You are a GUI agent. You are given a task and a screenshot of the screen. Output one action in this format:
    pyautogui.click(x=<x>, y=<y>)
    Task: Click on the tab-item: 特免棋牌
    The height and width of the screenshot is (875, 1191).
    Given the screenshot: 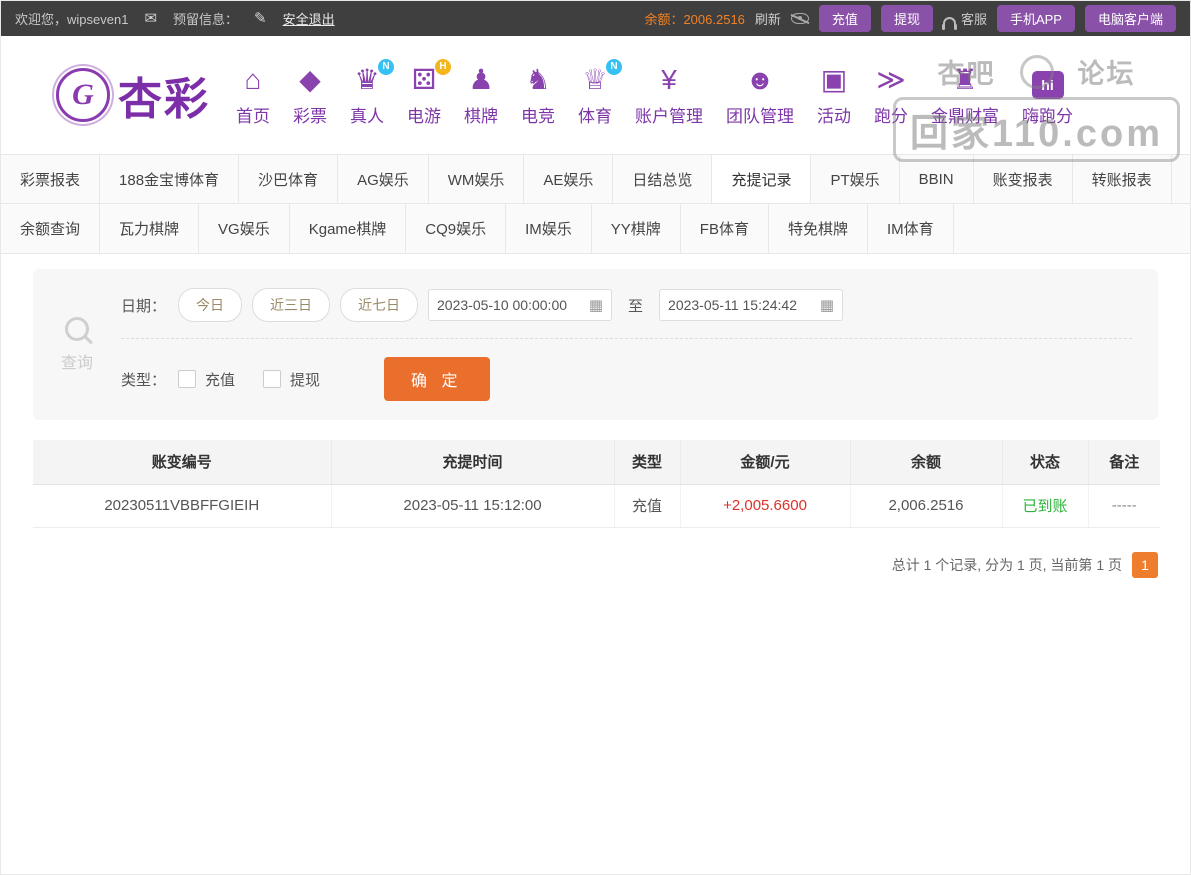 What is the action you would take?
    pyautogui.click(x=818, y=228)
    